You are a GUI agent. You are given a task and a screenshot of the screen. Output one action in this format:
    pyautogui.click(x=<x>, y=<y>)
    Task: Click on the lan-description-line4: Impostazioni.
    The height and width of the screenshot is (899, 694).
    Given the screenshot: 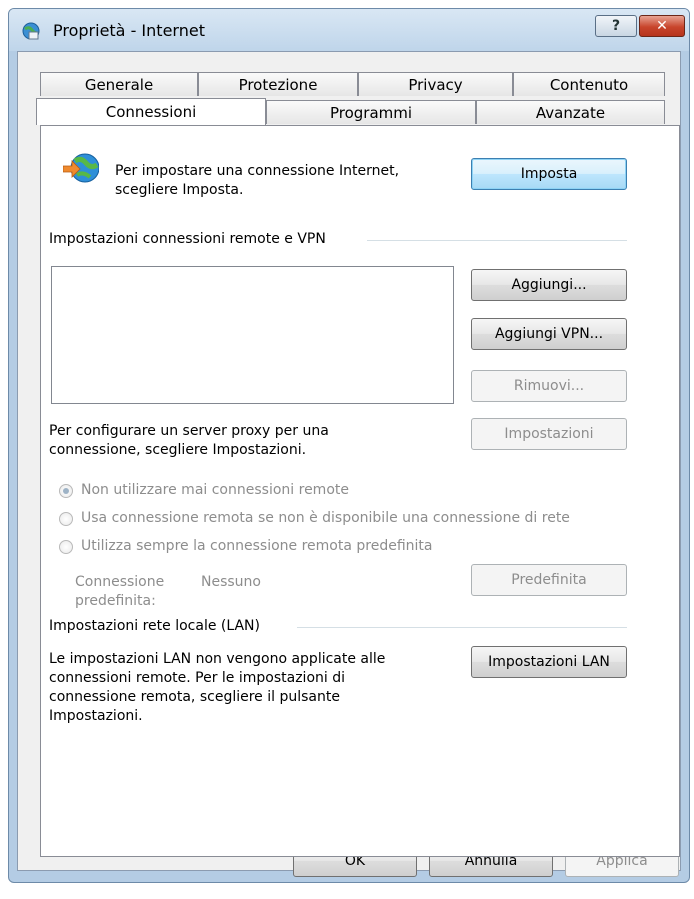 What is the action you would take?
    pyautogui.click(x=96, y=716)
    